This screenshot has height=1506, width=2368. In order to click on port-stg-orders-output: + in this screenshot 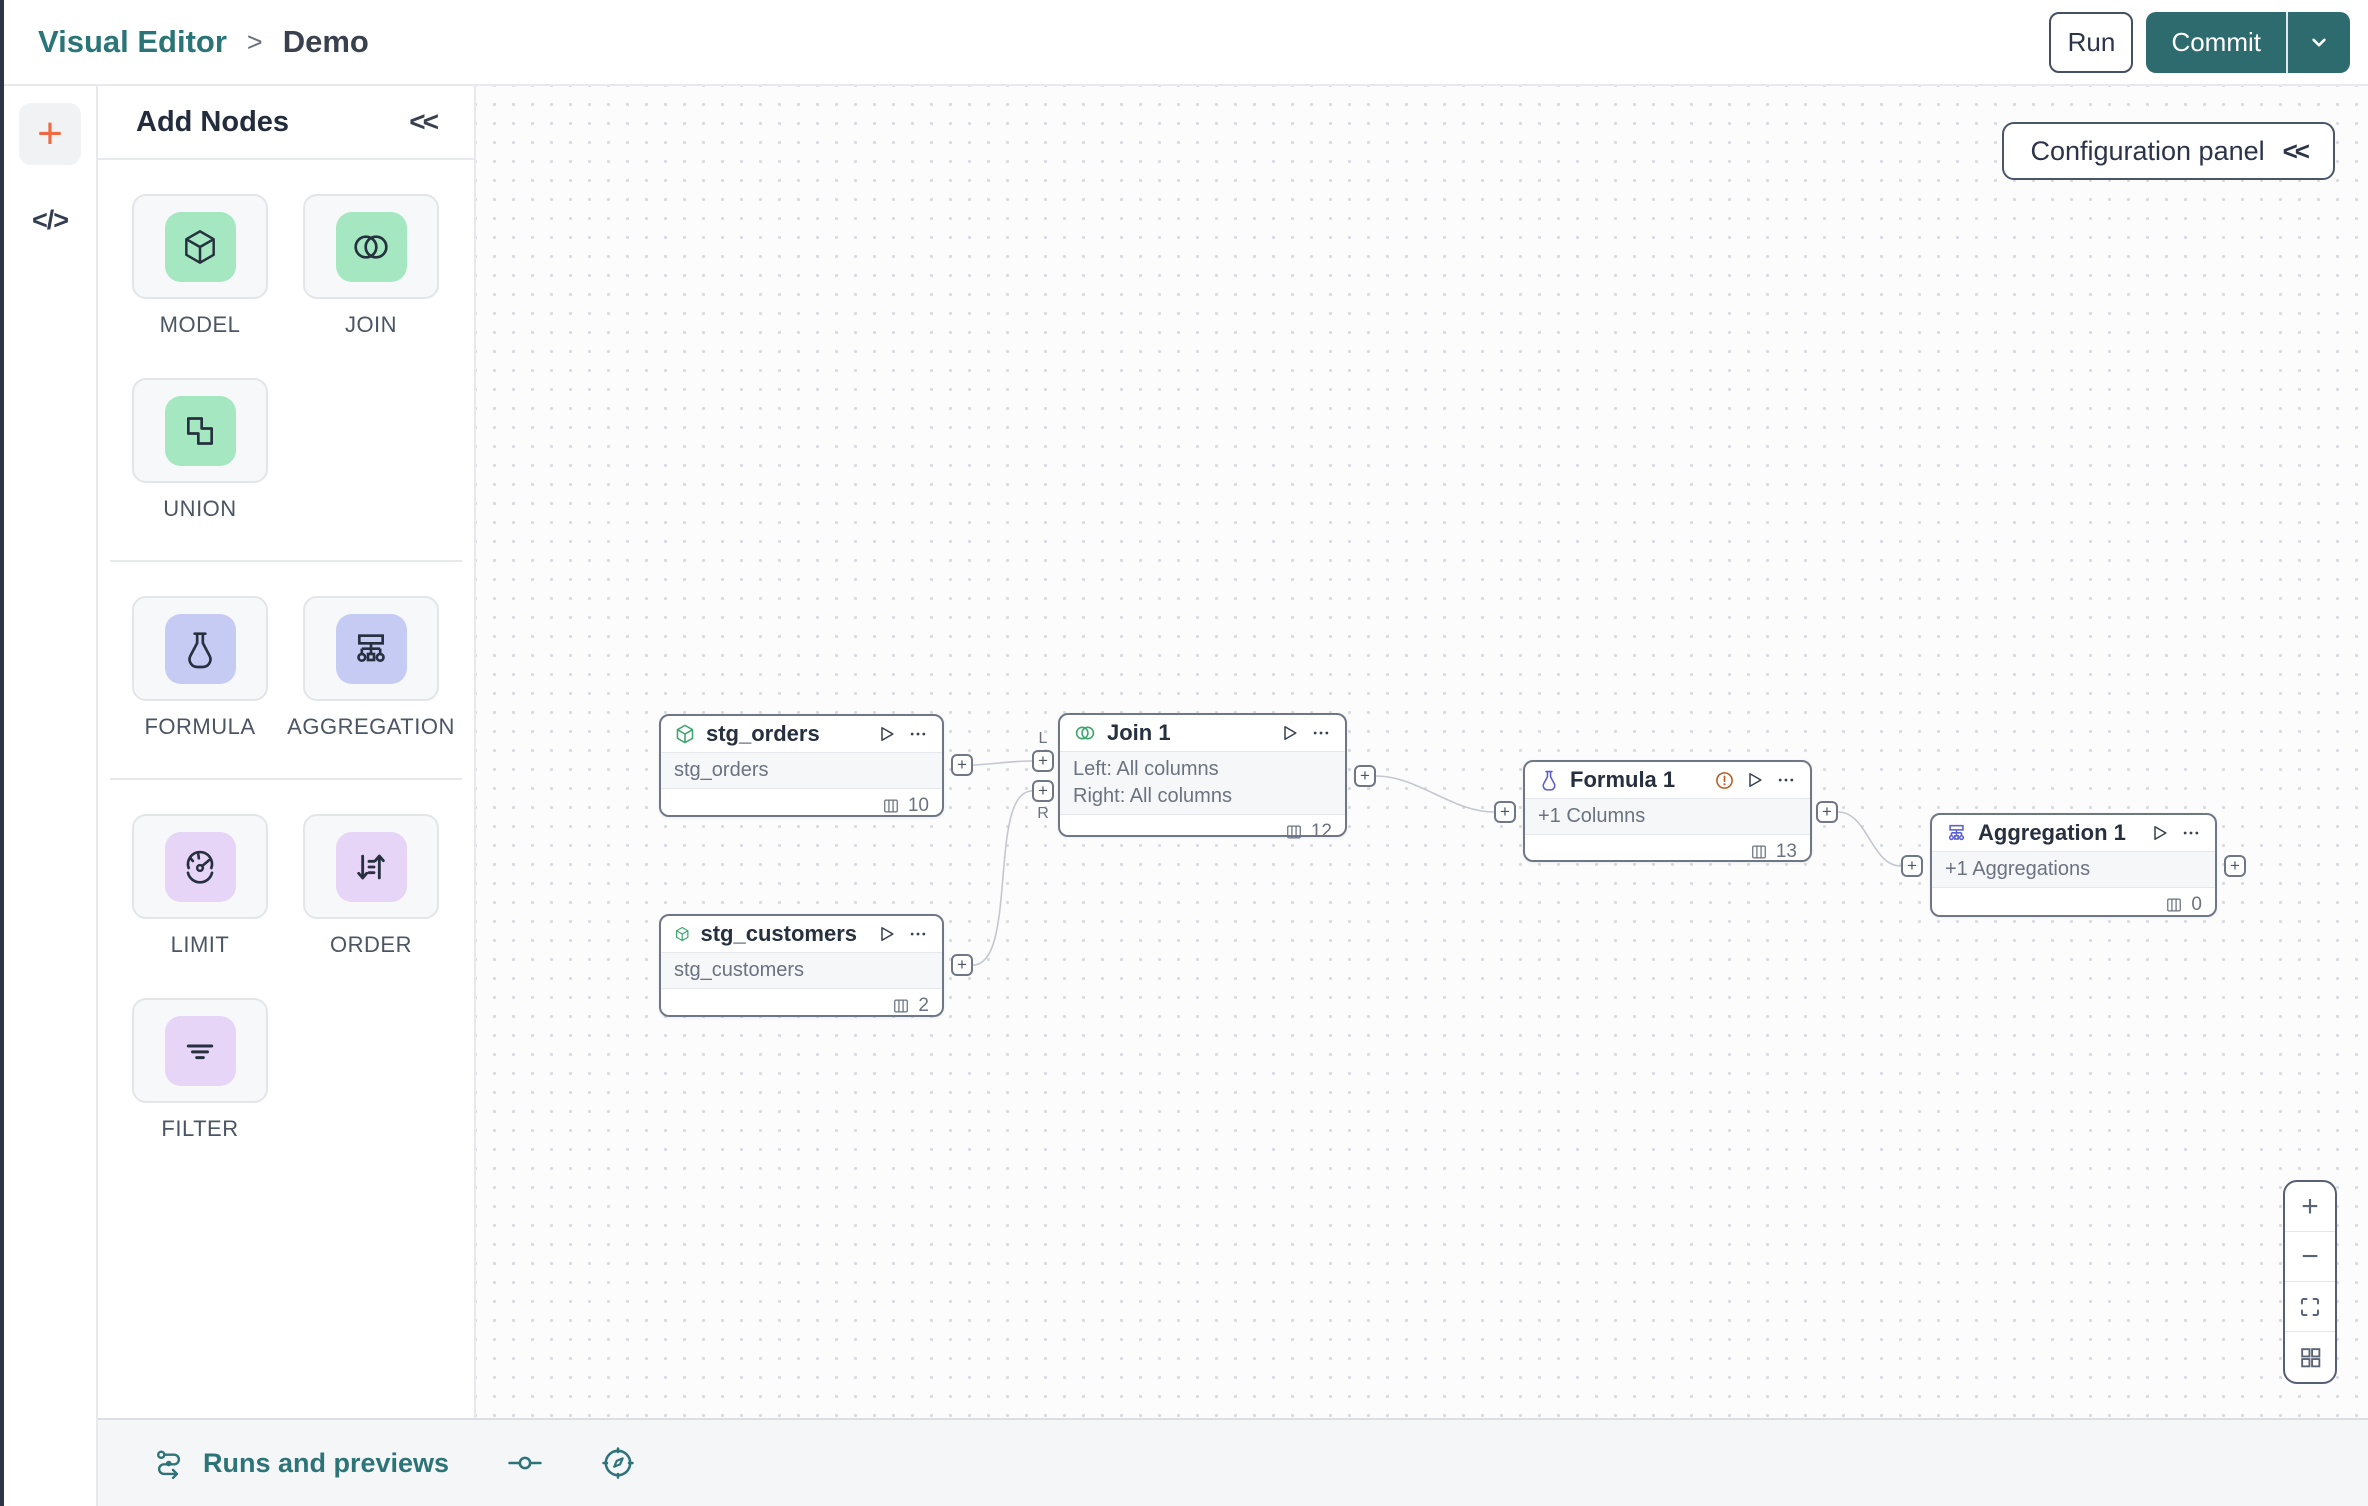, I will do `click(962, 765)`.